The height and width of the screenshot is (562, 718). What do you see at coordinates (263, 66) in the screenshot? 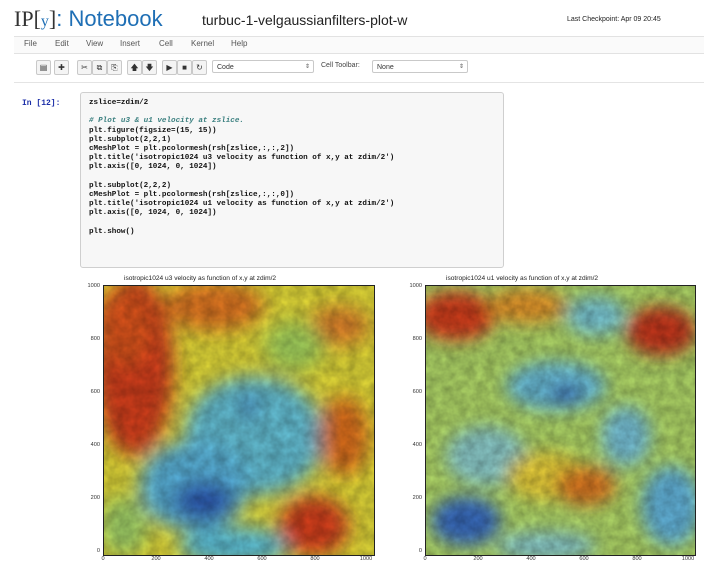
I see `cell-type-select: Code ⇕` at bounding box center [263, 66].